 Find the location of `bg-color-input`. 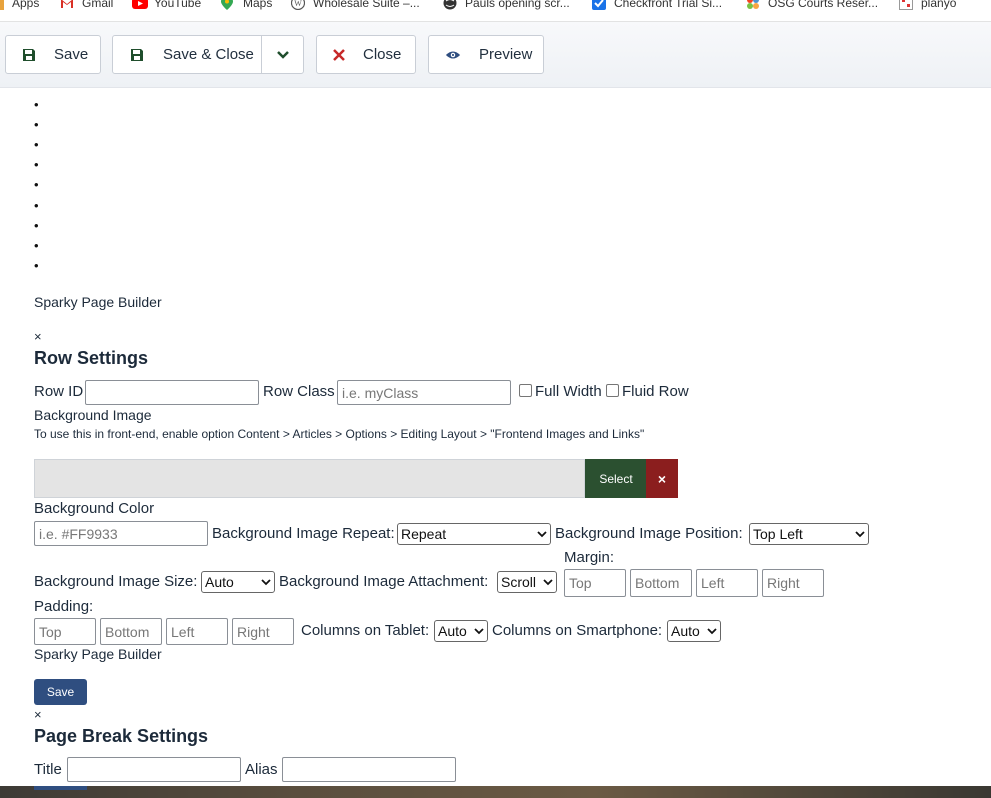

bg-color-input is located at coordinates (121, 533).